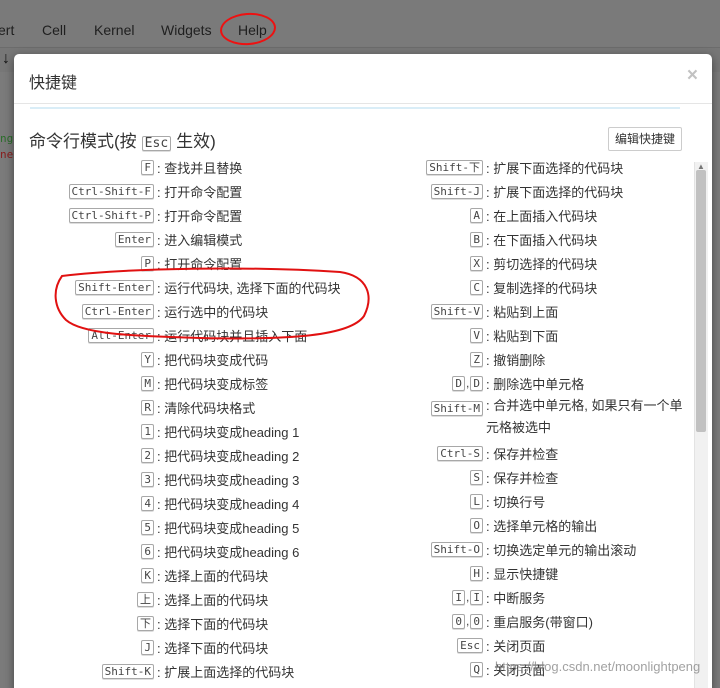 The width and height of the screenshot is (720, 688). I want to click on shortcut-keys: D,D, so click(415, 383).